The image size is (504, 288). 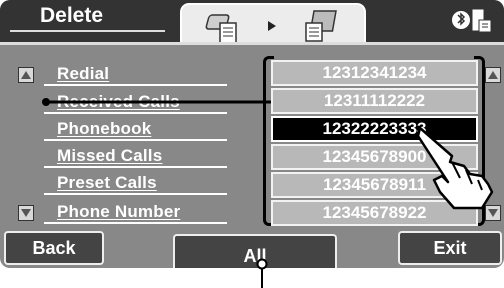 What do you see at coordinates (87, 31) in the screenshot?
I see `title-underline` at bounding box center [87, 31].